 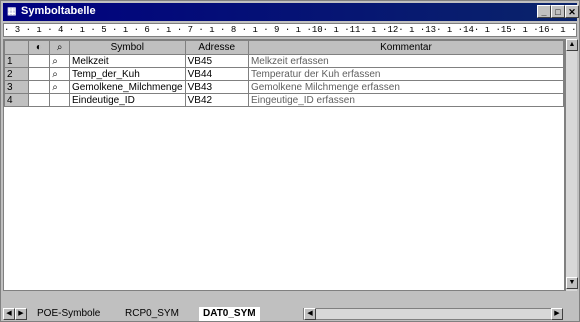 I want to click on overlap-icon: ◐, so click(x=38, y=47).